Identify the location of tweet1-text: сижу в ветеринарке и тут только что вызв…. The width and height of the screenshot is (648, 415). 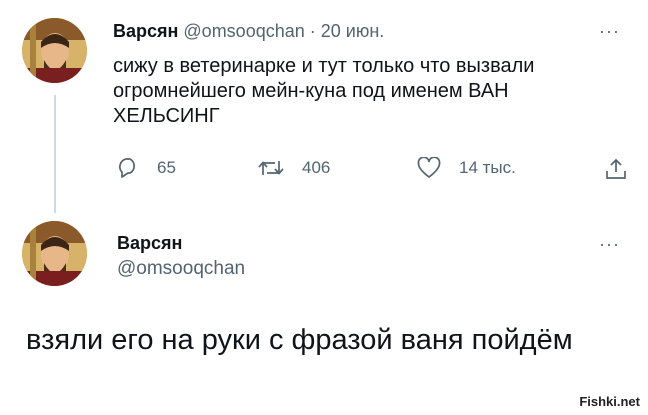
(324, 91).